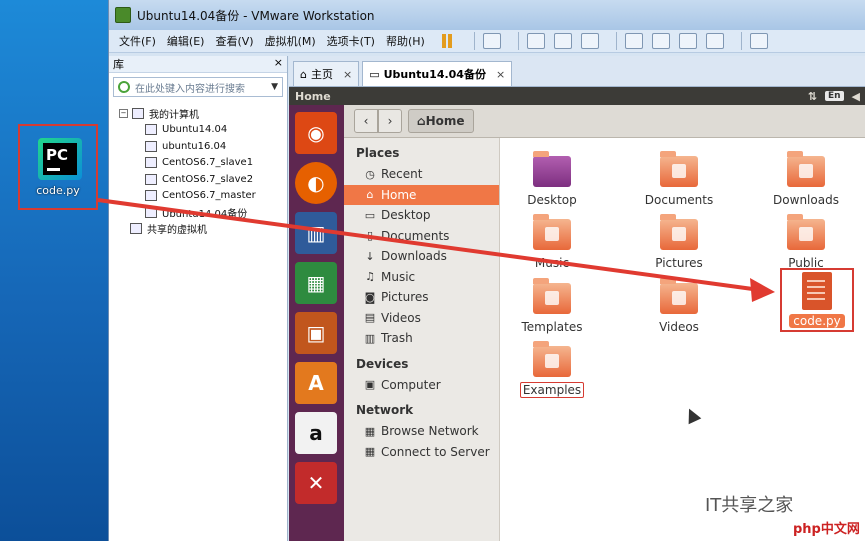 The image size is (865, 541). I want to click on watermark-text: IT共享之家, so click(749, 505).